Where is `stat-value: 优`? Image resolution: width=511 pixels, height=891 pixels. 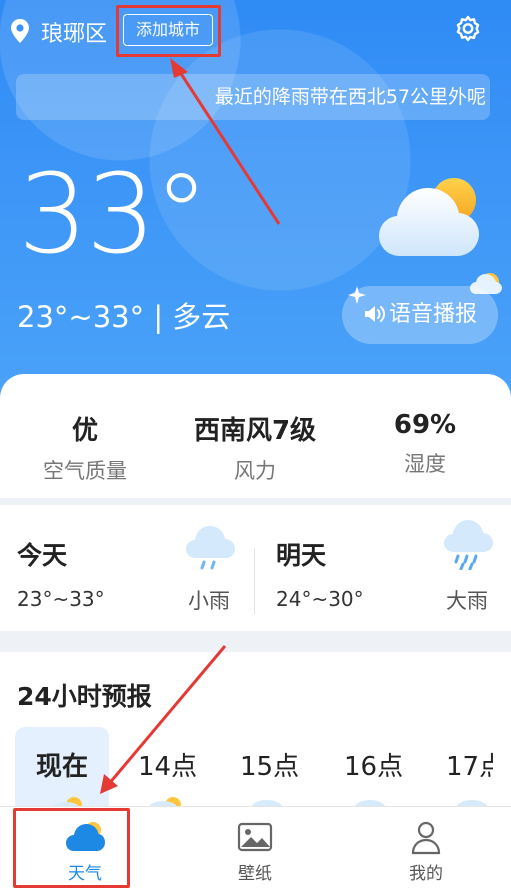 stat-value: 优 is located at coordinates (84, 431).